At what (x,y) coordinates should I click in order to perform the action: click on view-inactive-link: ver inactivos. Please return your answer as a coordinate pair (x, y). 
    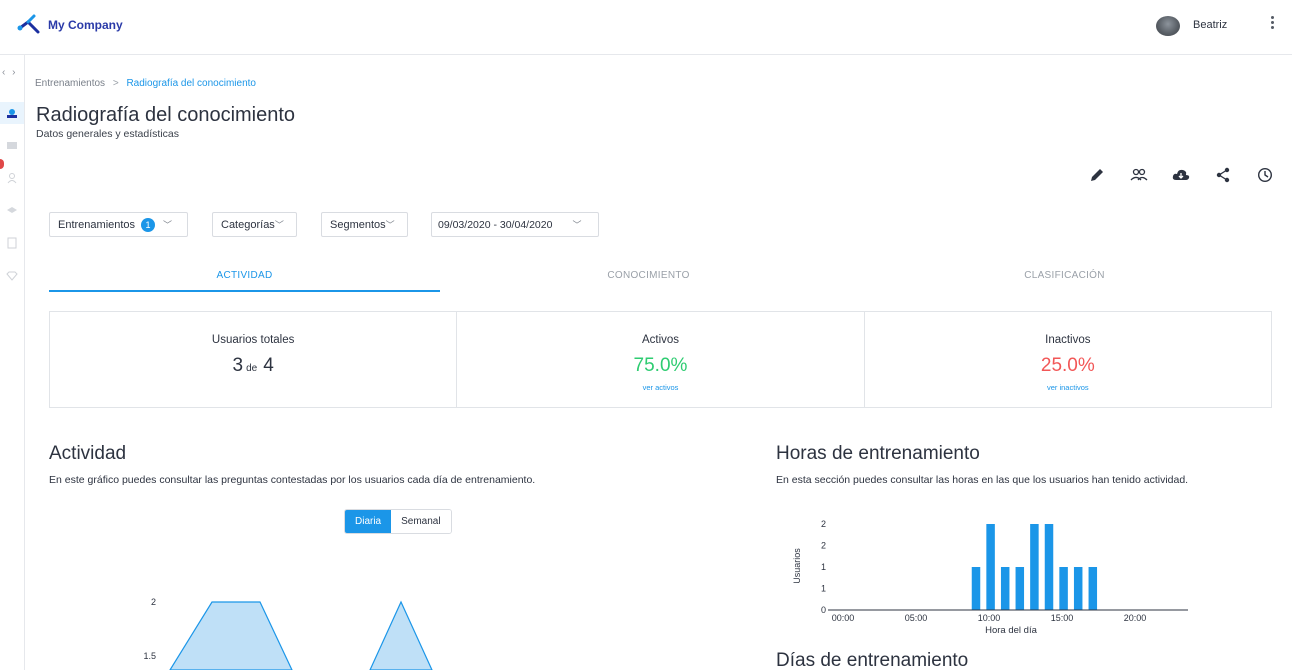
    Looking at the image, I should click on (1068, 387).